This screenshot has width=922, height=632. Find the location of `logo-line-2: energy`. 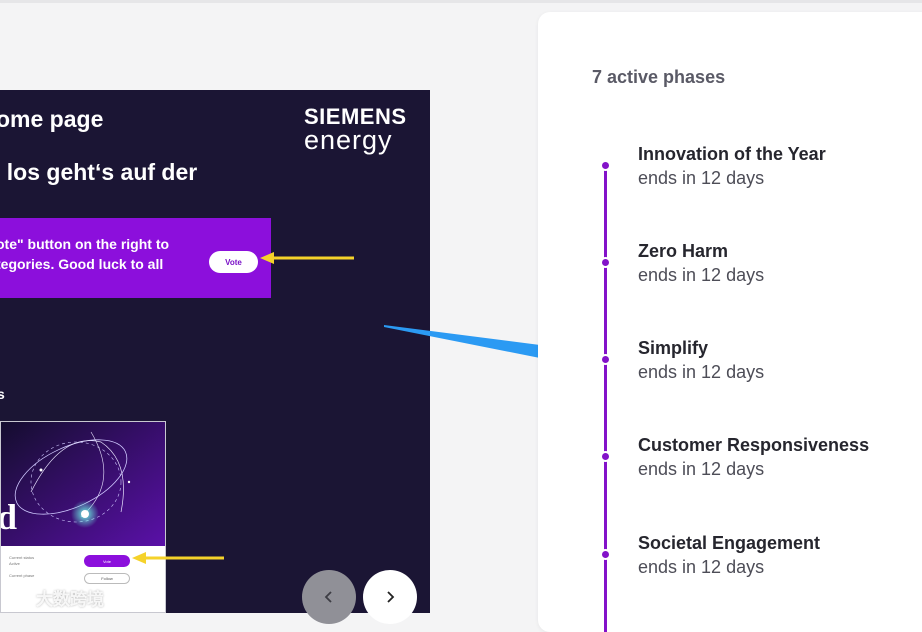

logo-line-2: energy is located at coordinates (348, 140).